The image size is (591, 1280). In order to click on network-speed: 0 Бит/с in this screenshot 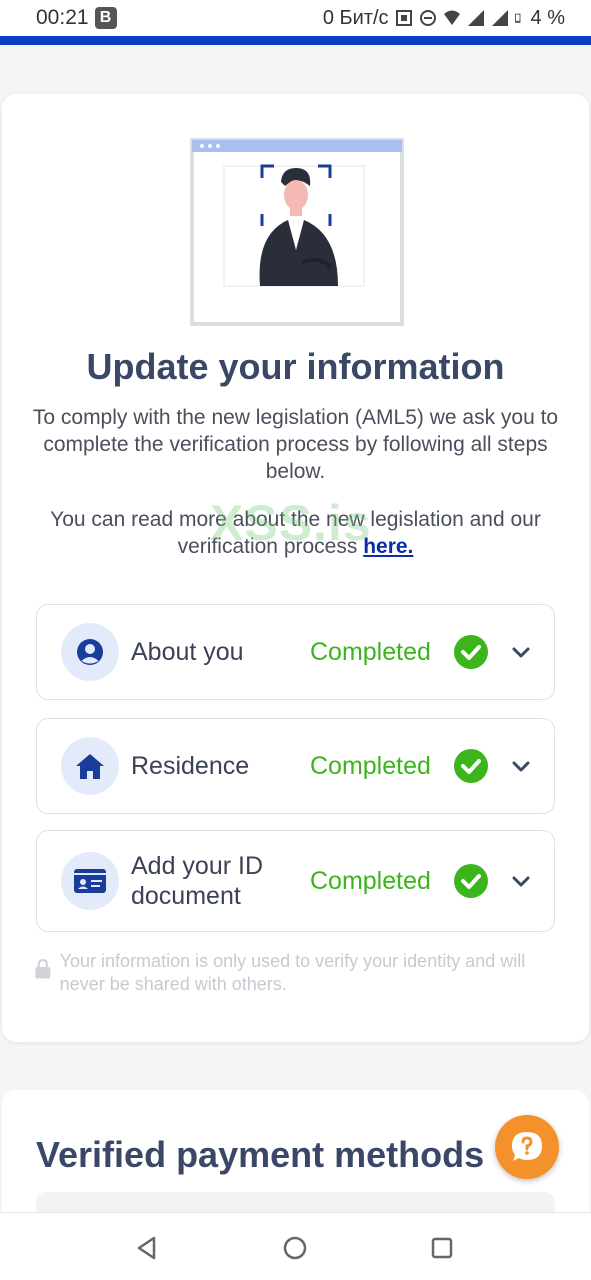, I will do `click(355, 17)`.